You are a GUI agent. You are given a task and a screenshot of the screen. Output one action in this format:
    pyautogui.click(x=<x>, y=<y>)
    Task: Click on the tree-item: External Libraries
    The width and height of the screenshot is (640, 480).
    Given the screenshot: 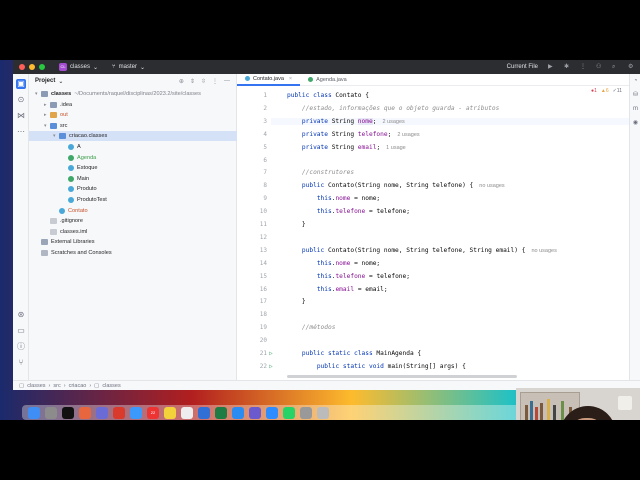 What is the action you would take?
    pyautogui.click(x=133, y=242)
    